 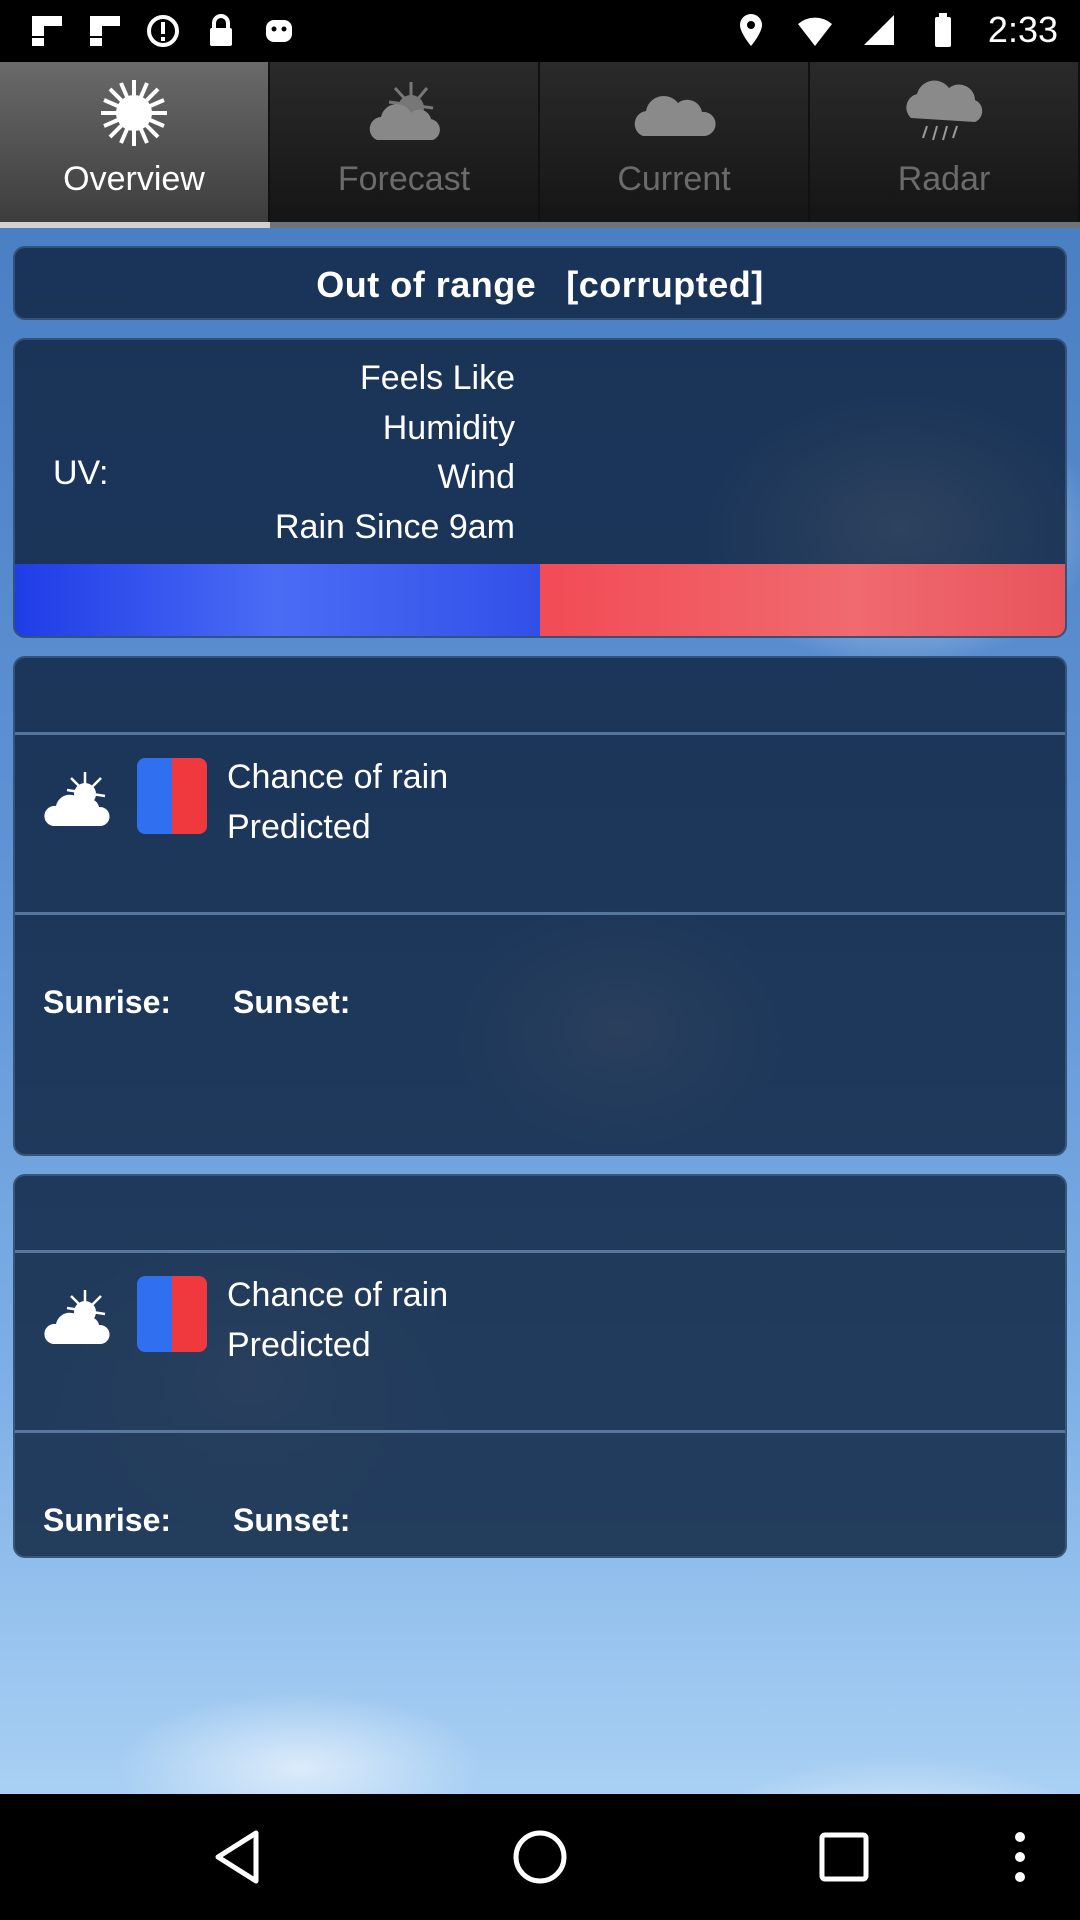 What do you see at coordinates (675, 115) in the screenshot?
I see `cloud-icon` at bounding box center [675, 115].